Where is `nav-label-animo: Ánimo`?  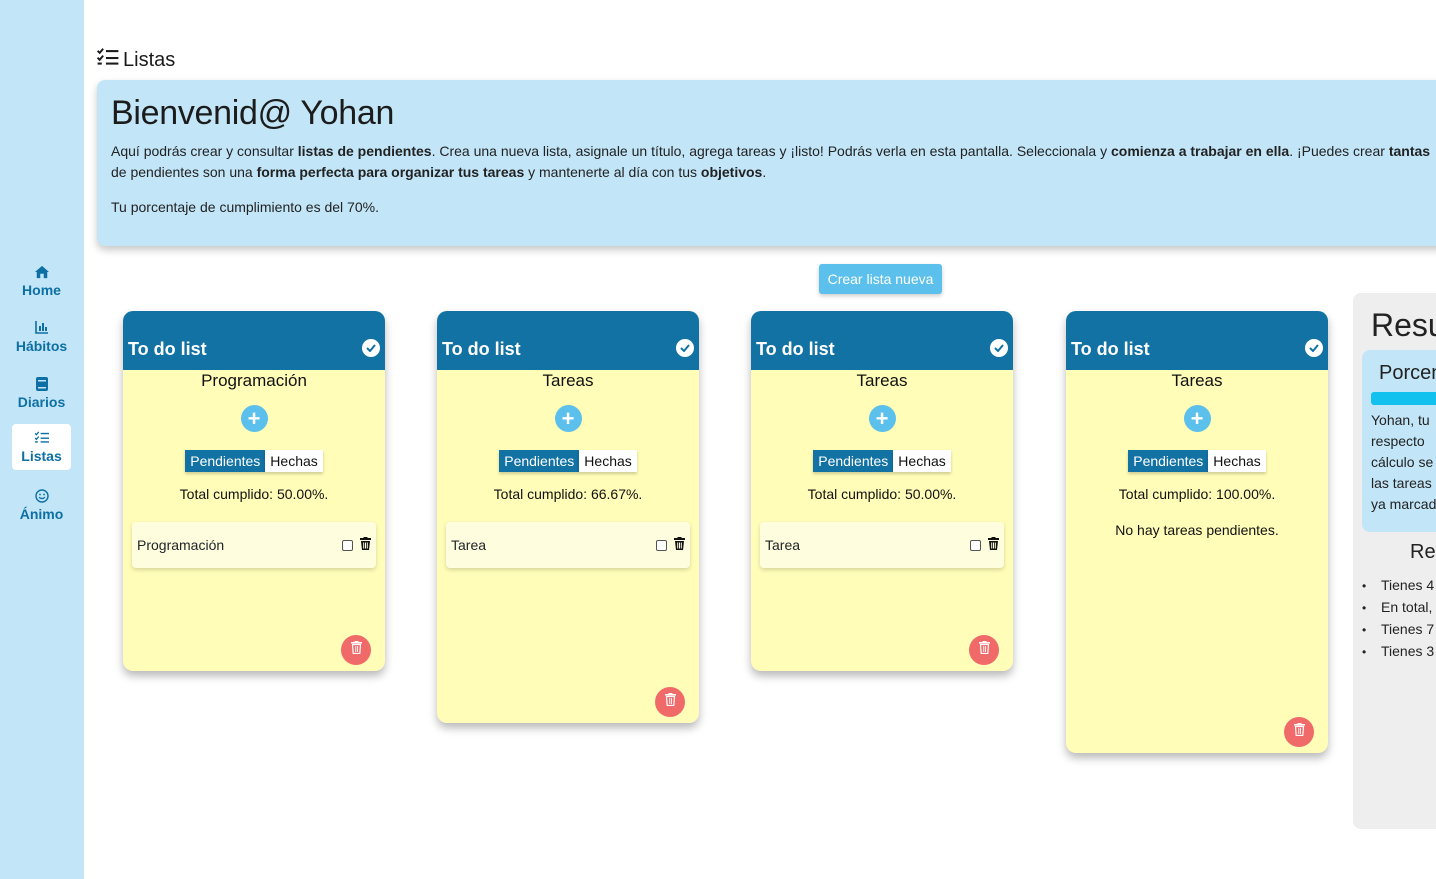 nav-label-animo: Ánimo is located at coordinates (41, 513).